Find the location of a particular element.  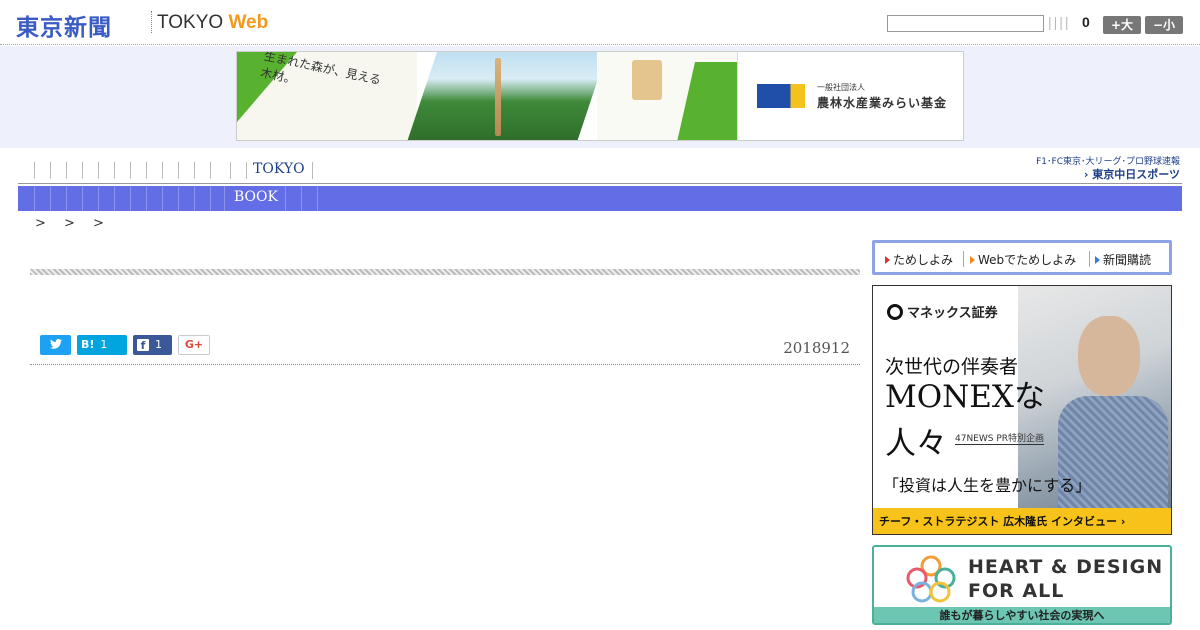

monex-logo-text: マネックス証券 is located at coordinates (952, 313).